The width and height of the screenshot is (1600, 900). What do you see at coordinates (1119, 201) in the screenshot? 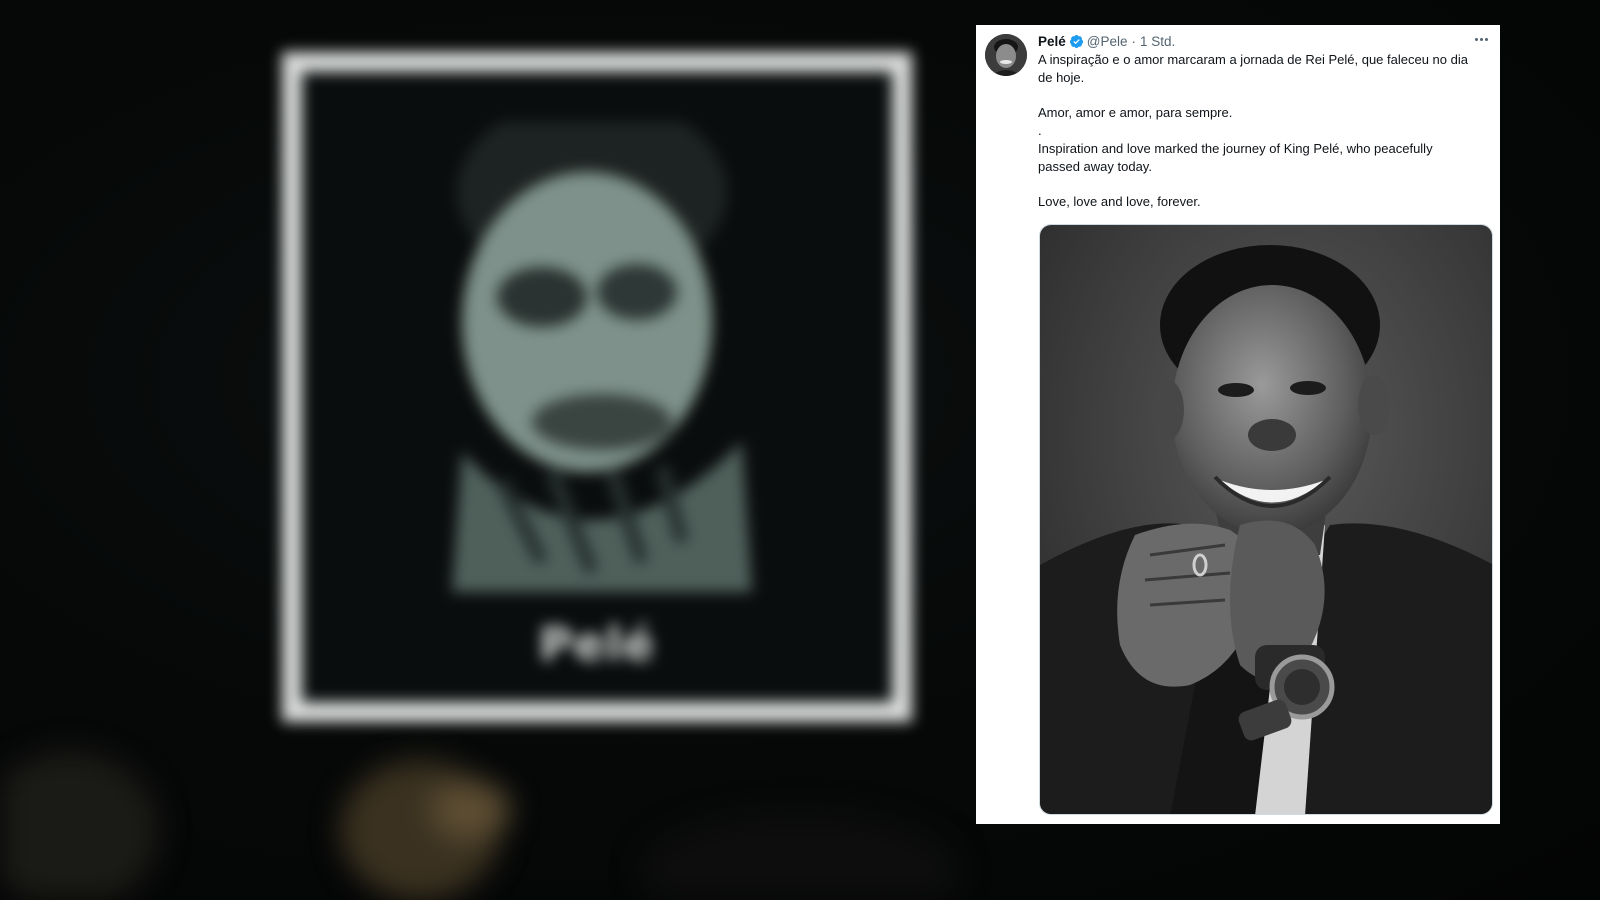
I see `tweet-text-line: Love, love and love, forever.` at bounding box center [1119, 201].